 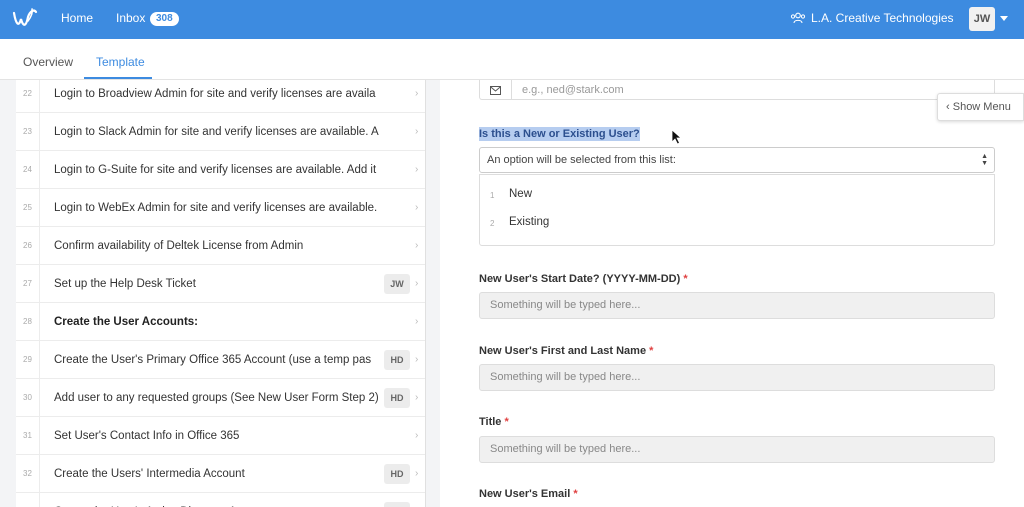 I want to click on organization-switcher: L.A. Creative Technologies, so click(x=872, y=18).